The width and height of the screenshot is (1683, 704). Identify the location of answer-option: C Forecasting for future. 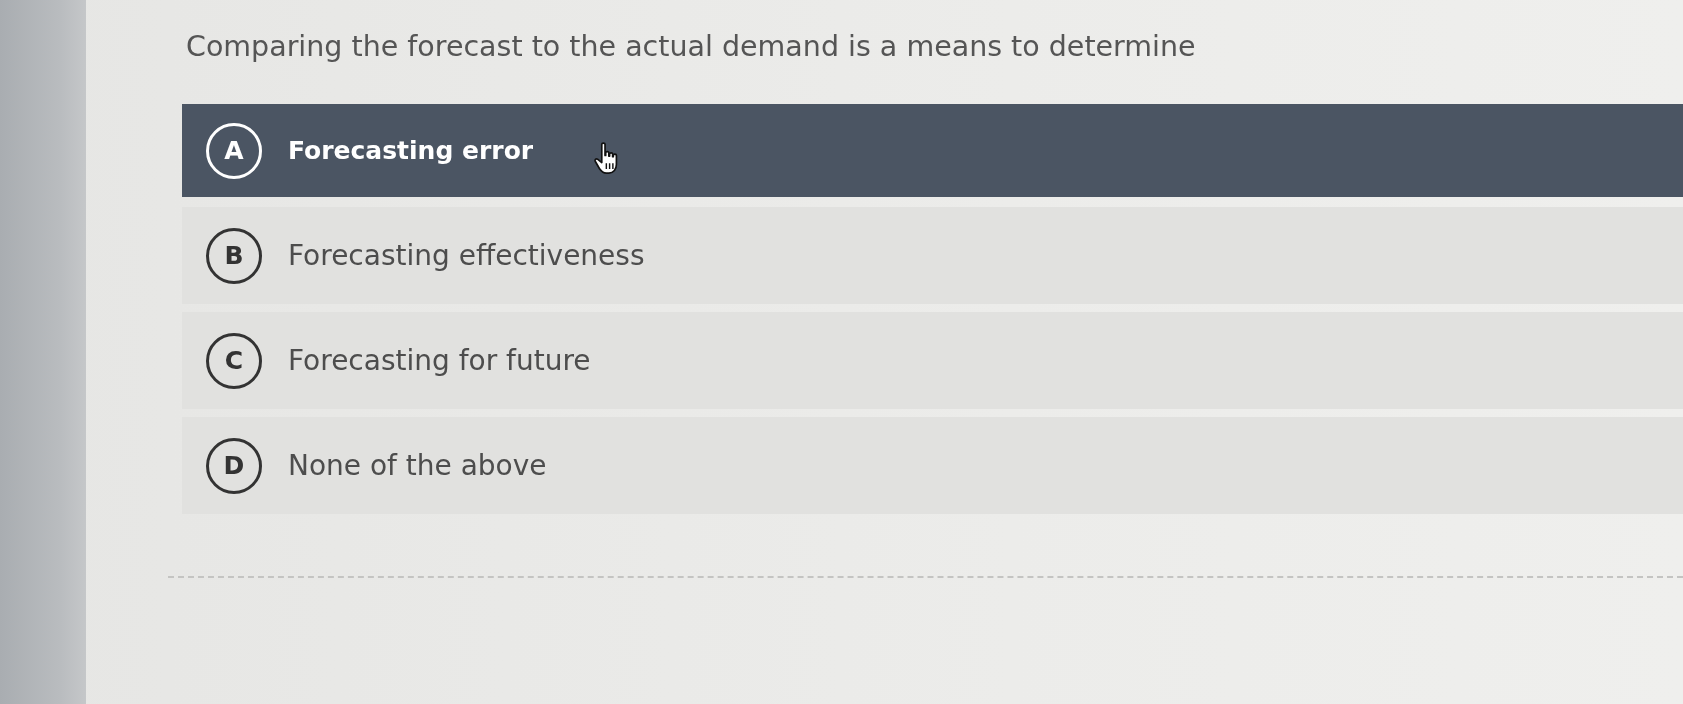
(932, 360).